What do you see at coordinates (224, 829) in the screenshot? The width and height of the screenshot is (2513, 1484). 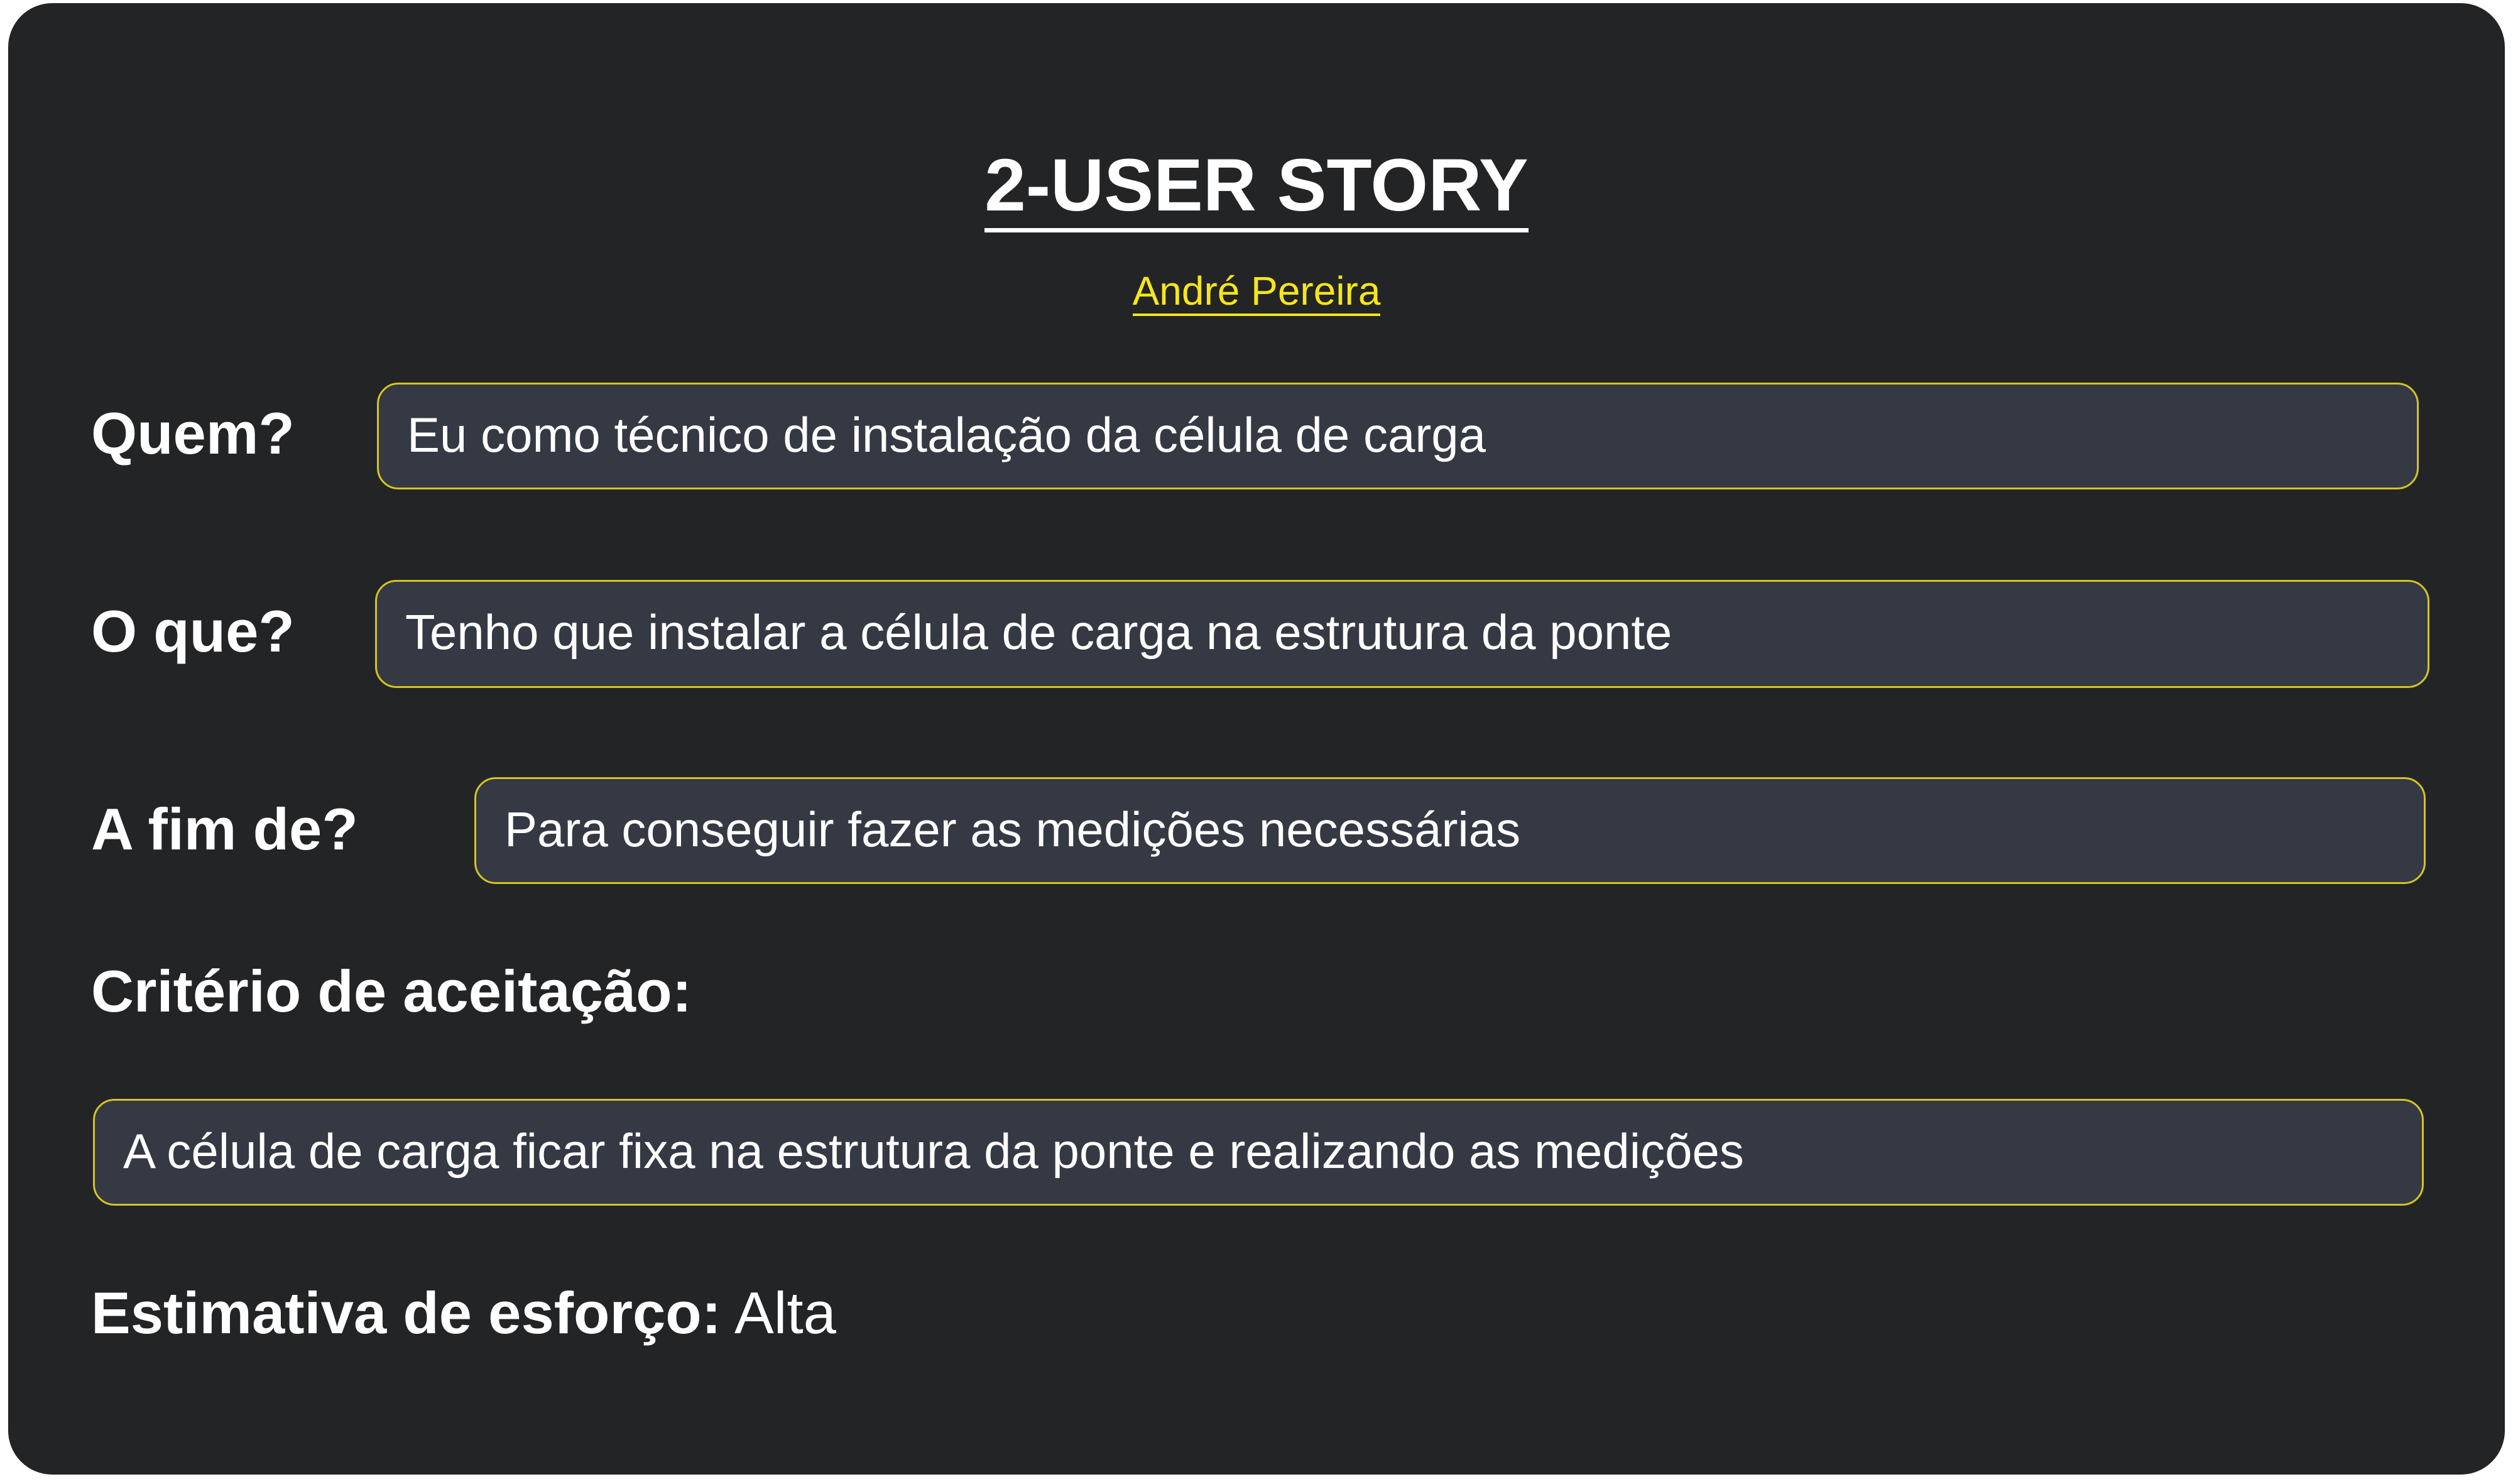 I see `why-label: A fim de?` at bounding box center [224, 829].